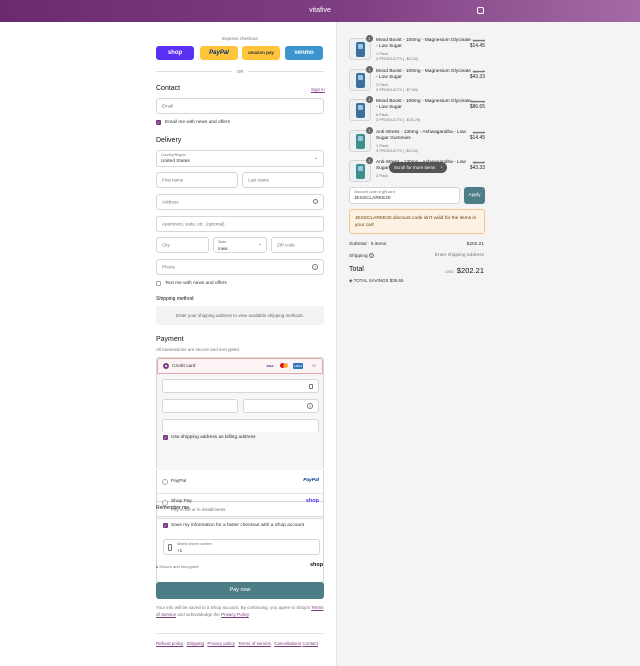 This screenshot has width=640, height=666. I want to click on chevron-down-icon: ⌄, so click(315, 158).